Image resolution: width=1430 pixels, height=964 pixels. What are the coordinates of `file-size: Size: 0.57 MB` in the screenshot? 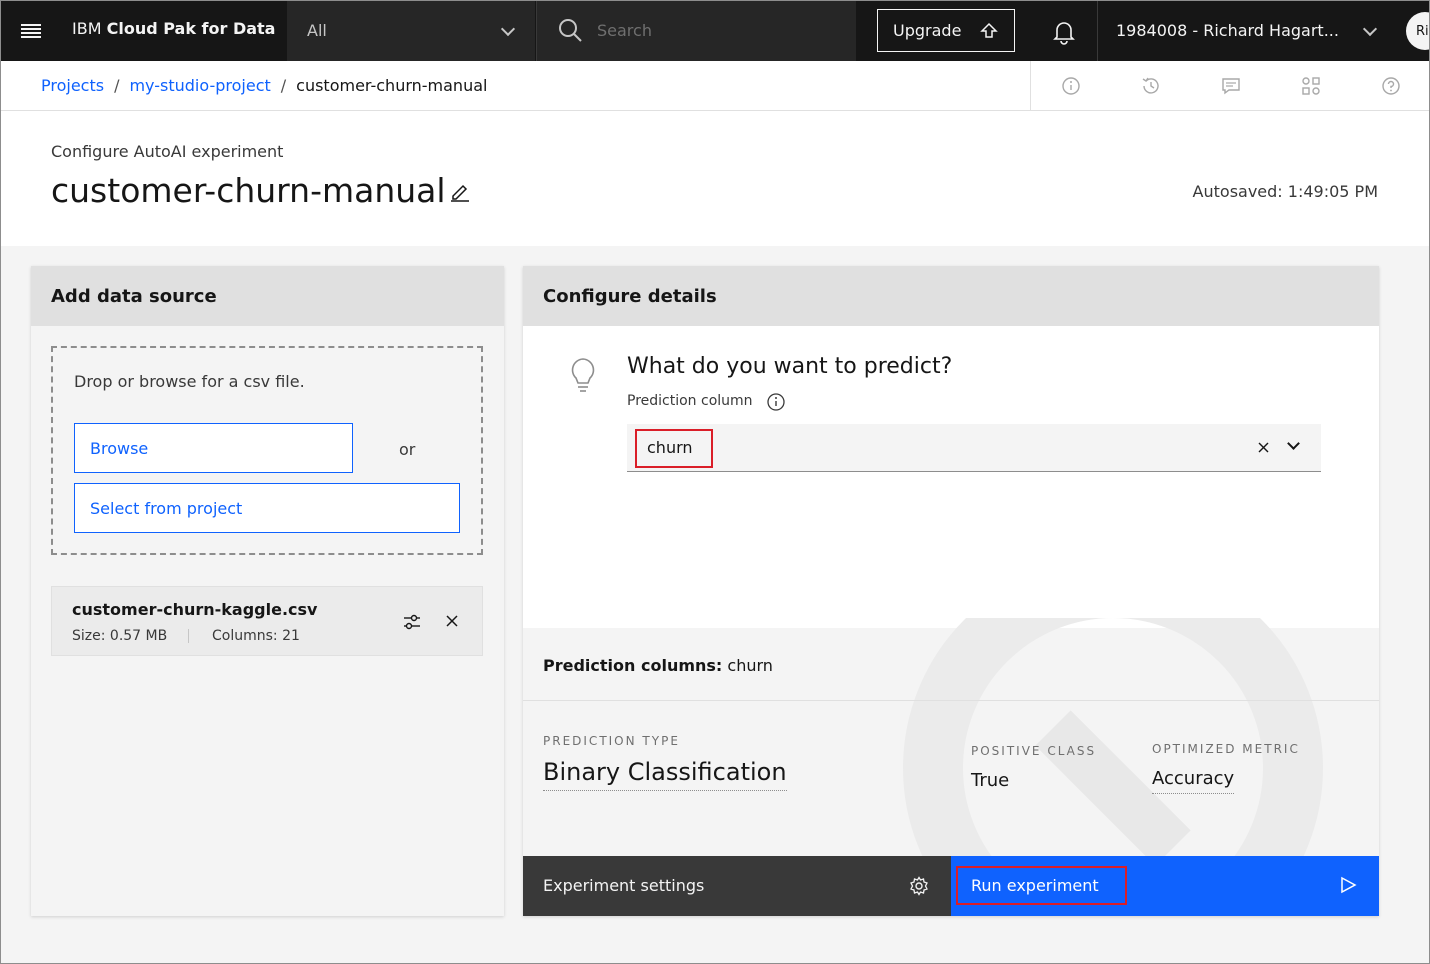 It's located at (120, 636).